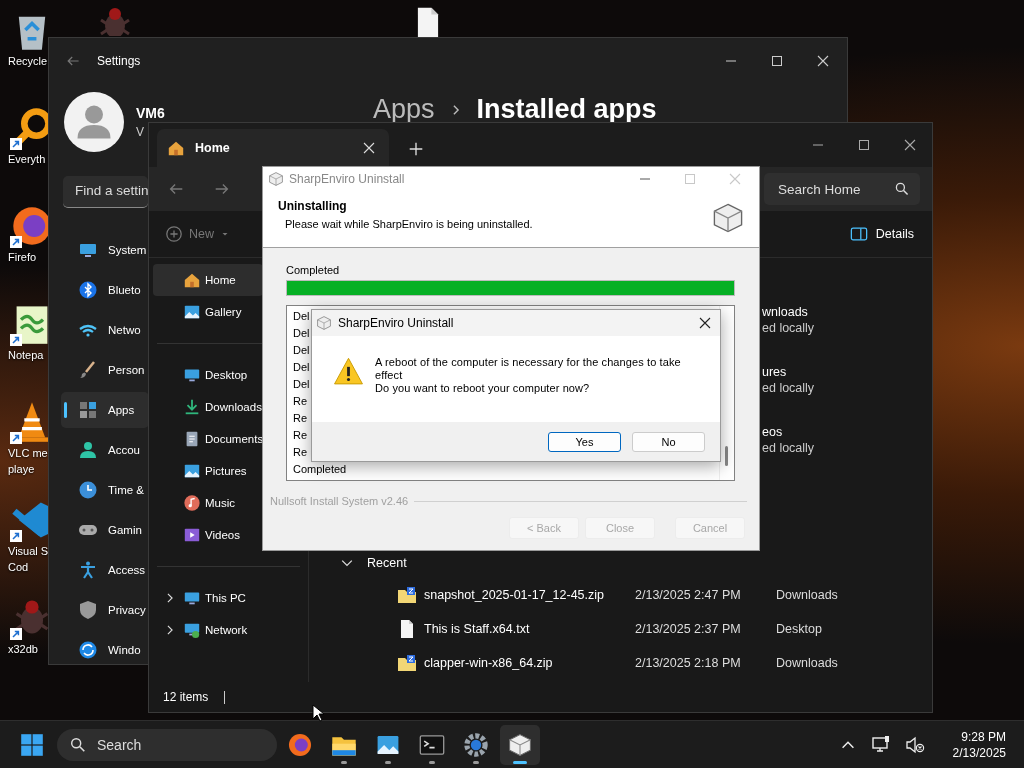 Image resolution: width=1024 pixels, height=768 pixels. I want to click on dialog-message: Do you want to reboot your computer now?, so click(483, 388).